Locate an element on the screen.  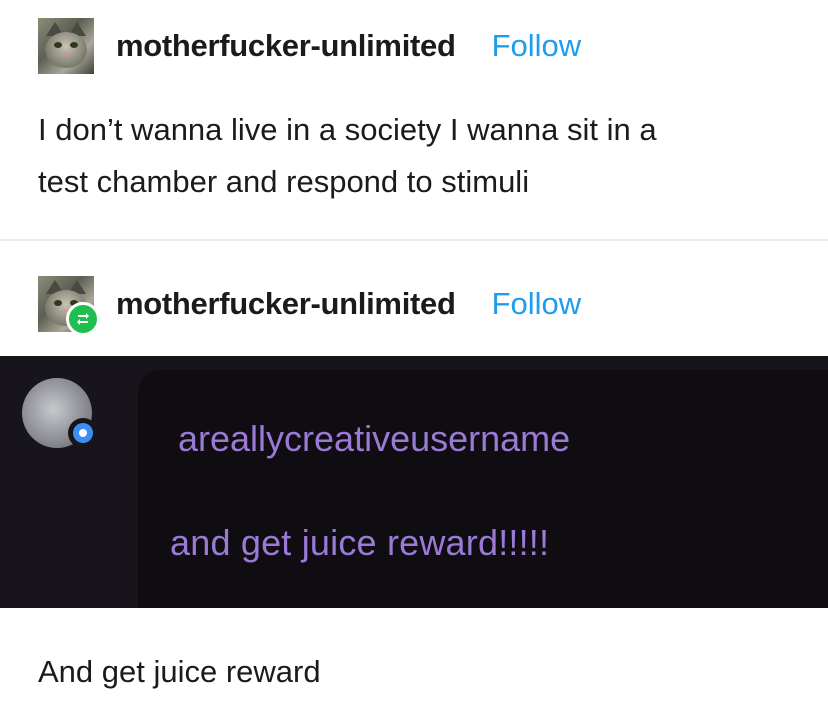
post-text-line: test chamber and respond to stimuli is located at coordinates (284, 181).